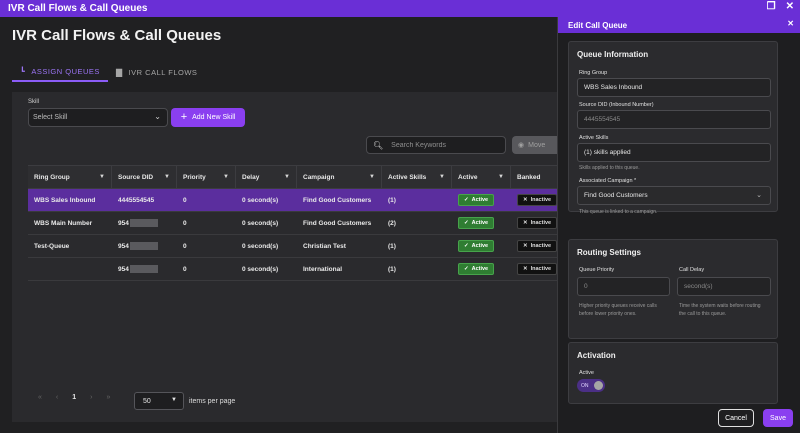 The width and height of the screenshot is (800, 433). I want to click on active-skills-field: (1) skills applied, so click(674, 152).